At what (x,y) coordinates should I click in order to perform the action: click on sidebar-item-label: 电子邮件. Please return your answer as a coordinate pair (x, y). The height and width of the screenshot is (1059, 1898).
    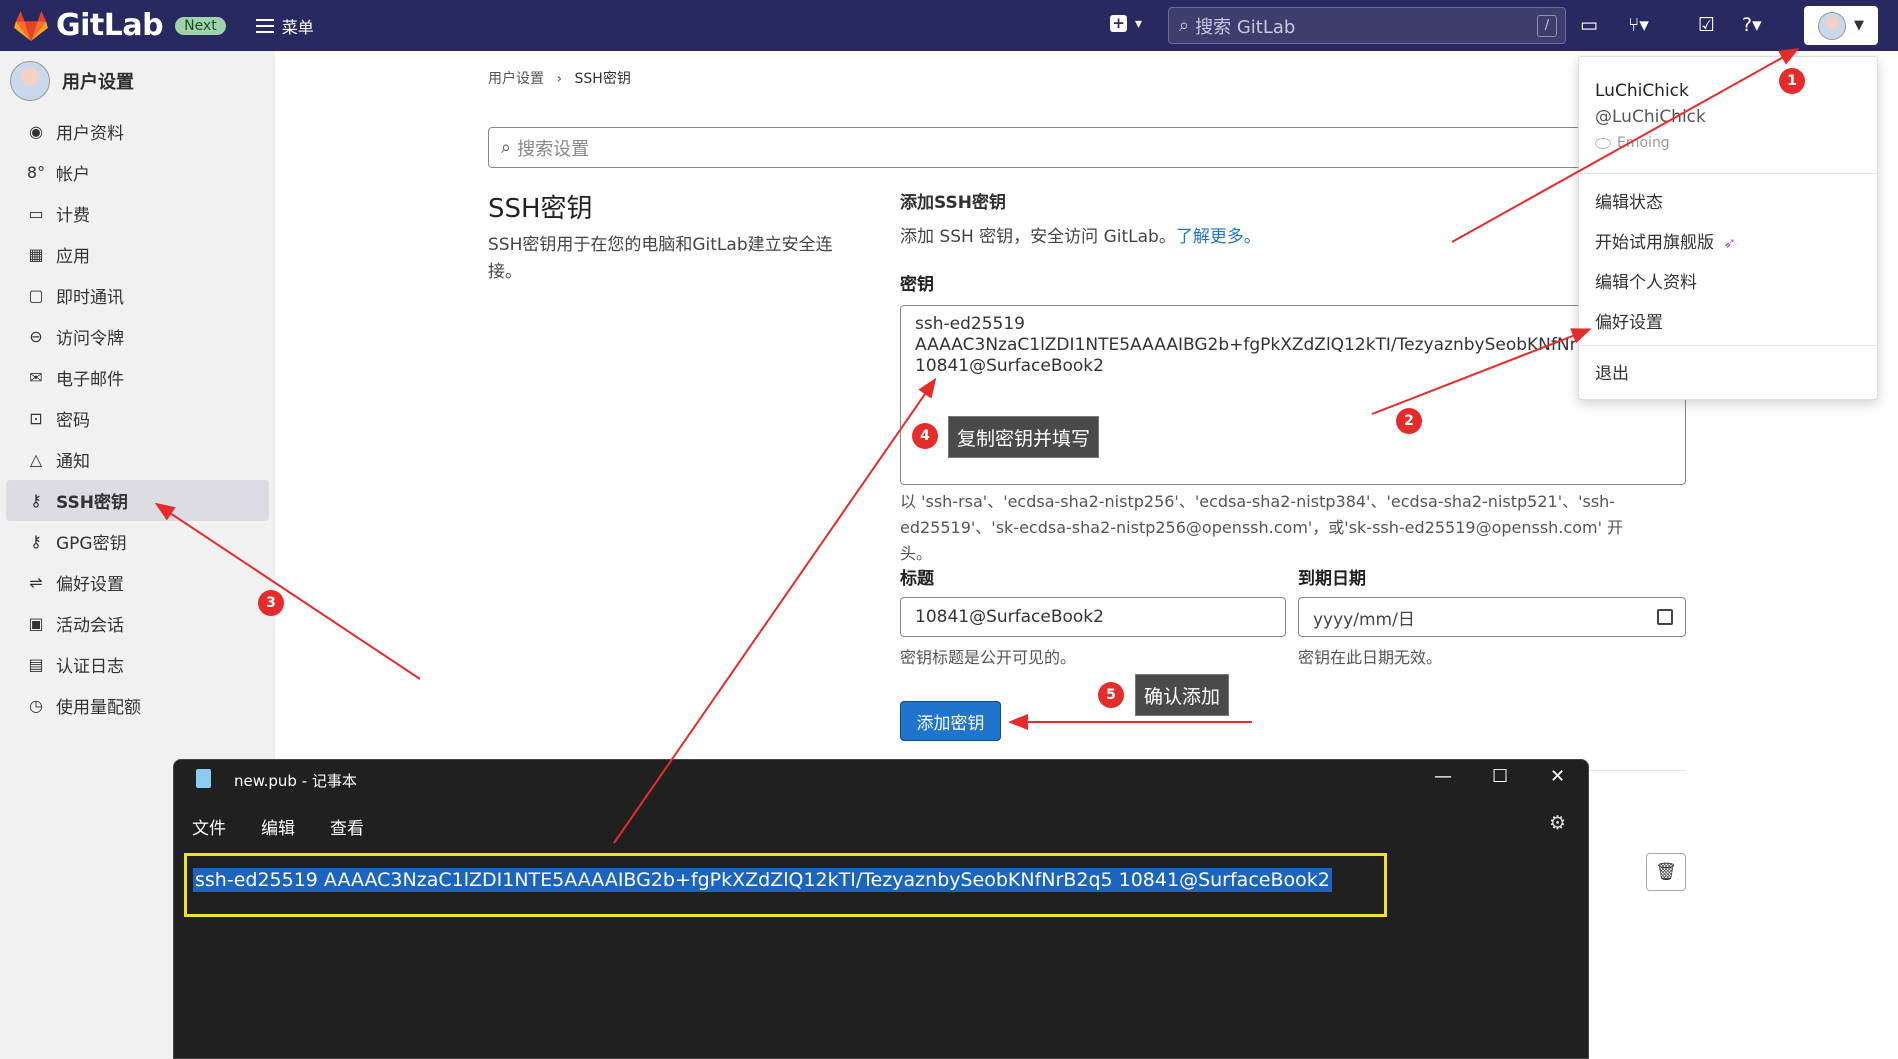
    Looking at the image, I should click on (90, 380).